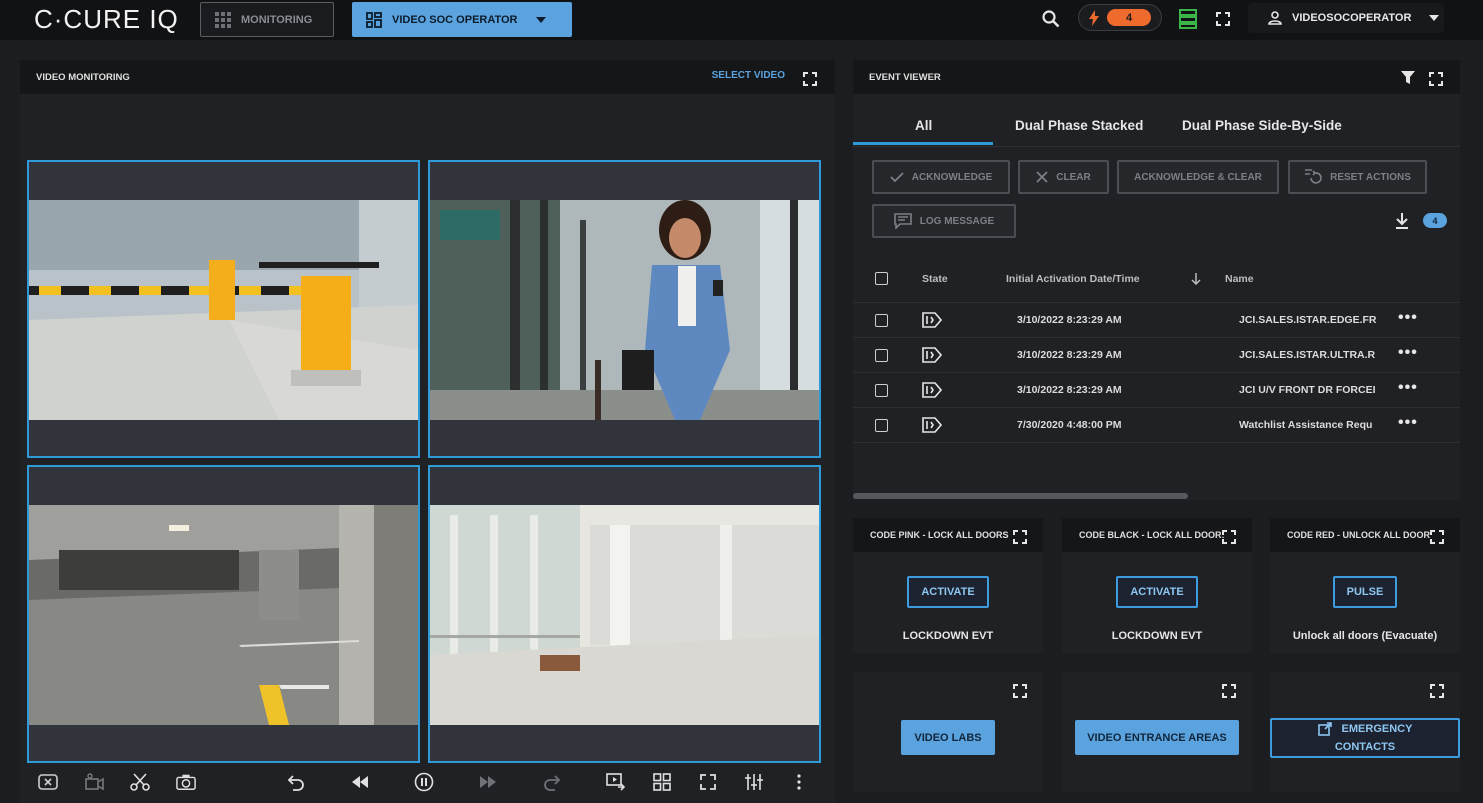  Describe the element at coordinates (360, 782) in the screenshot. I see `rewind-button` at that location.